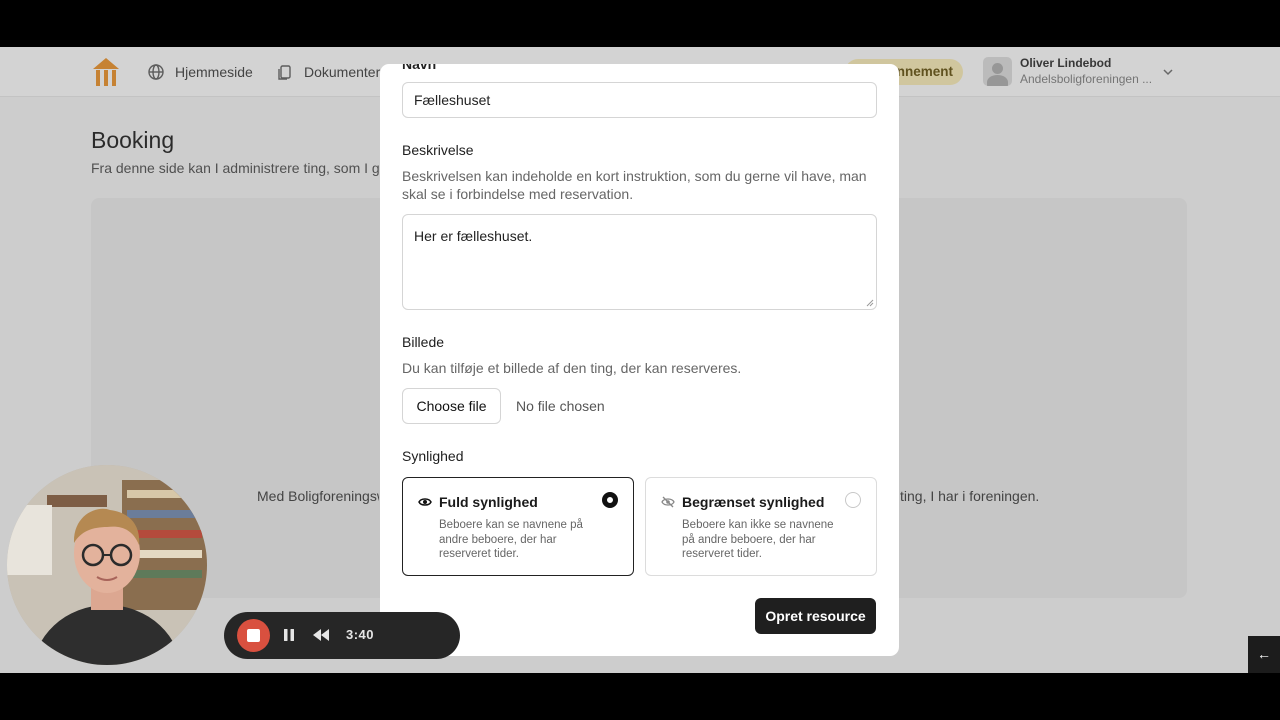  I want to click on image-label: Billede, so click(423, 342).